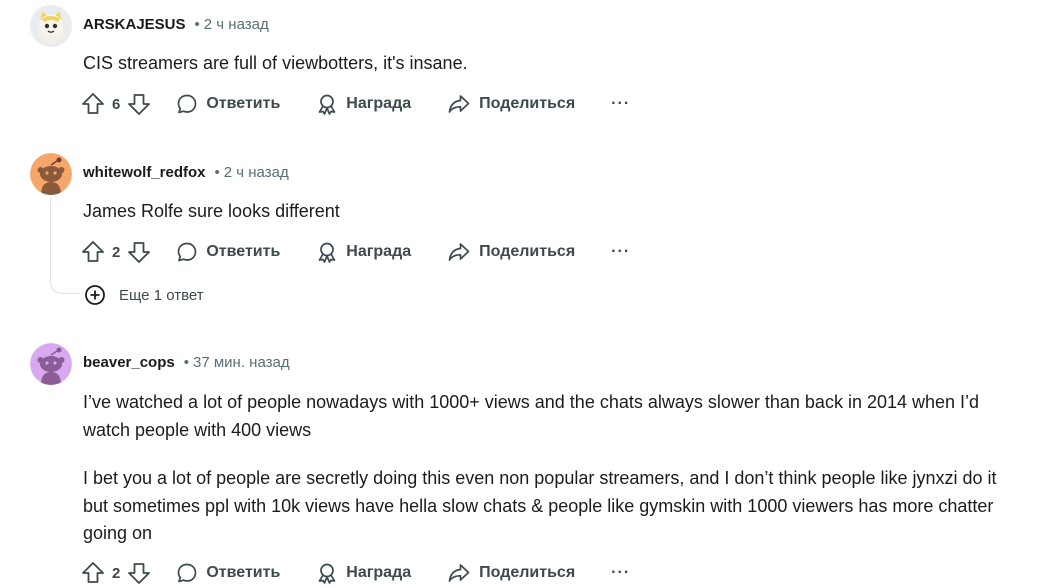  I want to click on author-name: ARSKAJESUS, so click(134, 24).